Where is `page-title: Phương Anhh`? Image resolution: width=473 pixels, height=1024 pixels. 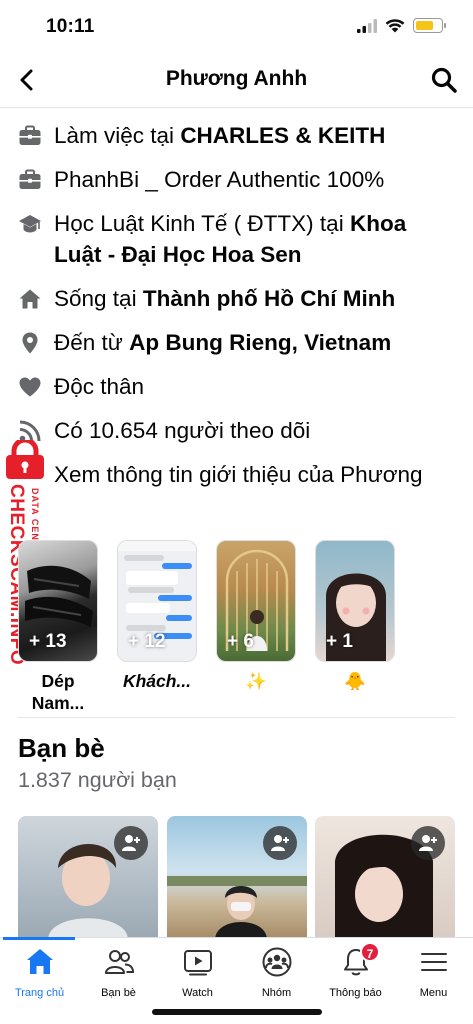 page-title: Phương Anhh is located at coordinates (236, 78).